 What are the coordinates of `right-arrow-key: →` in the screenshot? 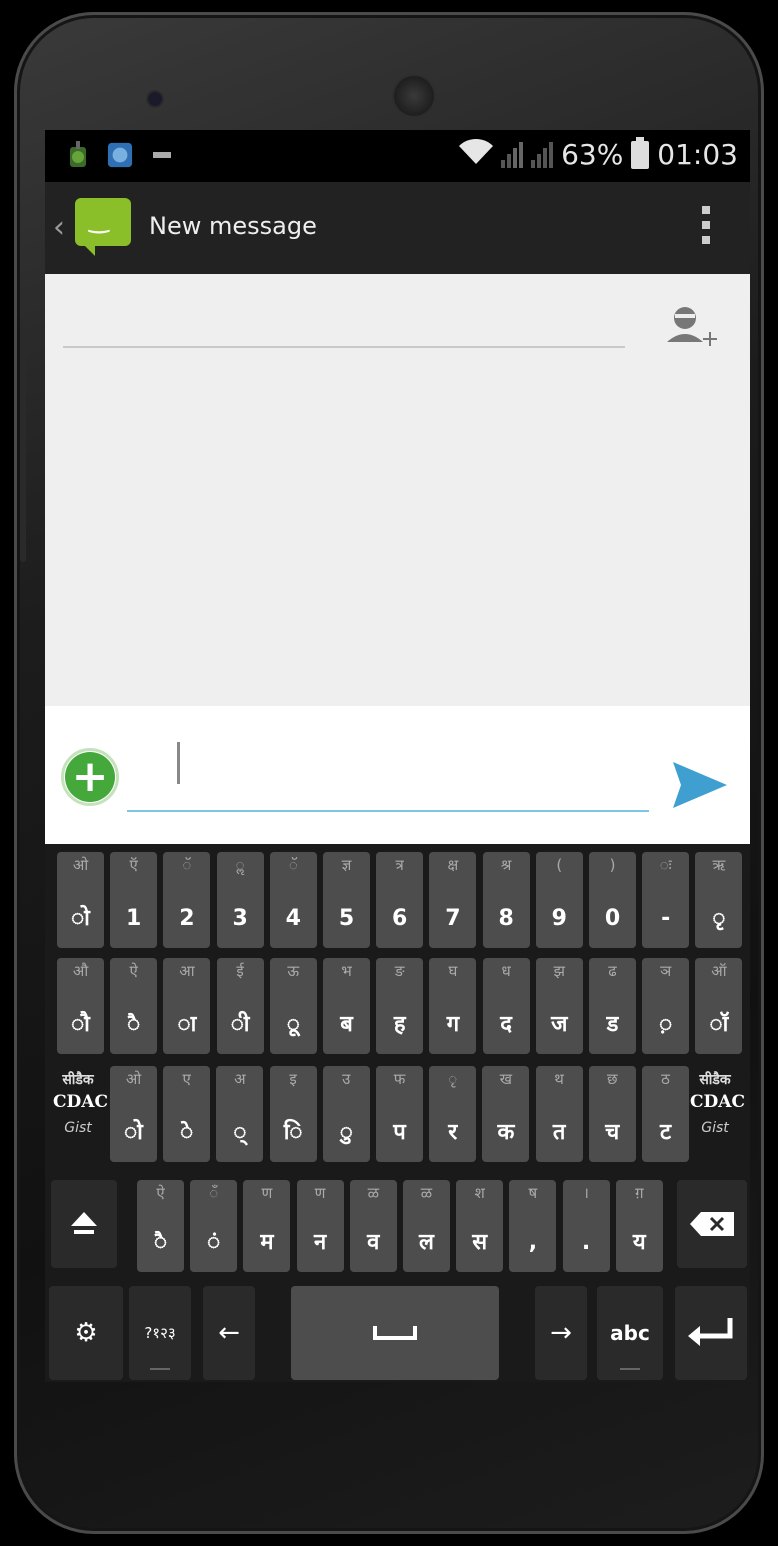 It's located at (561, 1333).